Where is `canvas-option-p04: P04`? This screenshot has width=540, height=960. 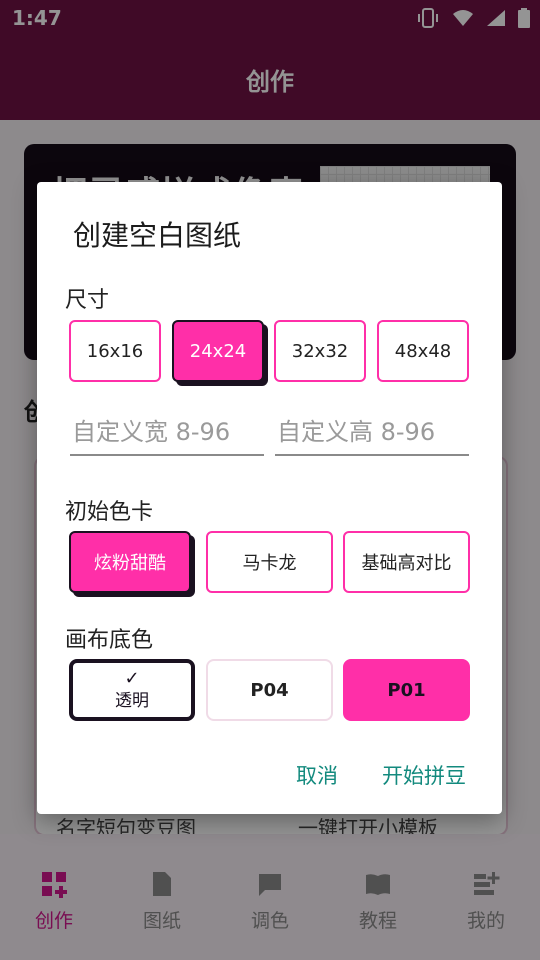
canvas-option-p04: P04 is located at coordinates (269, 690).